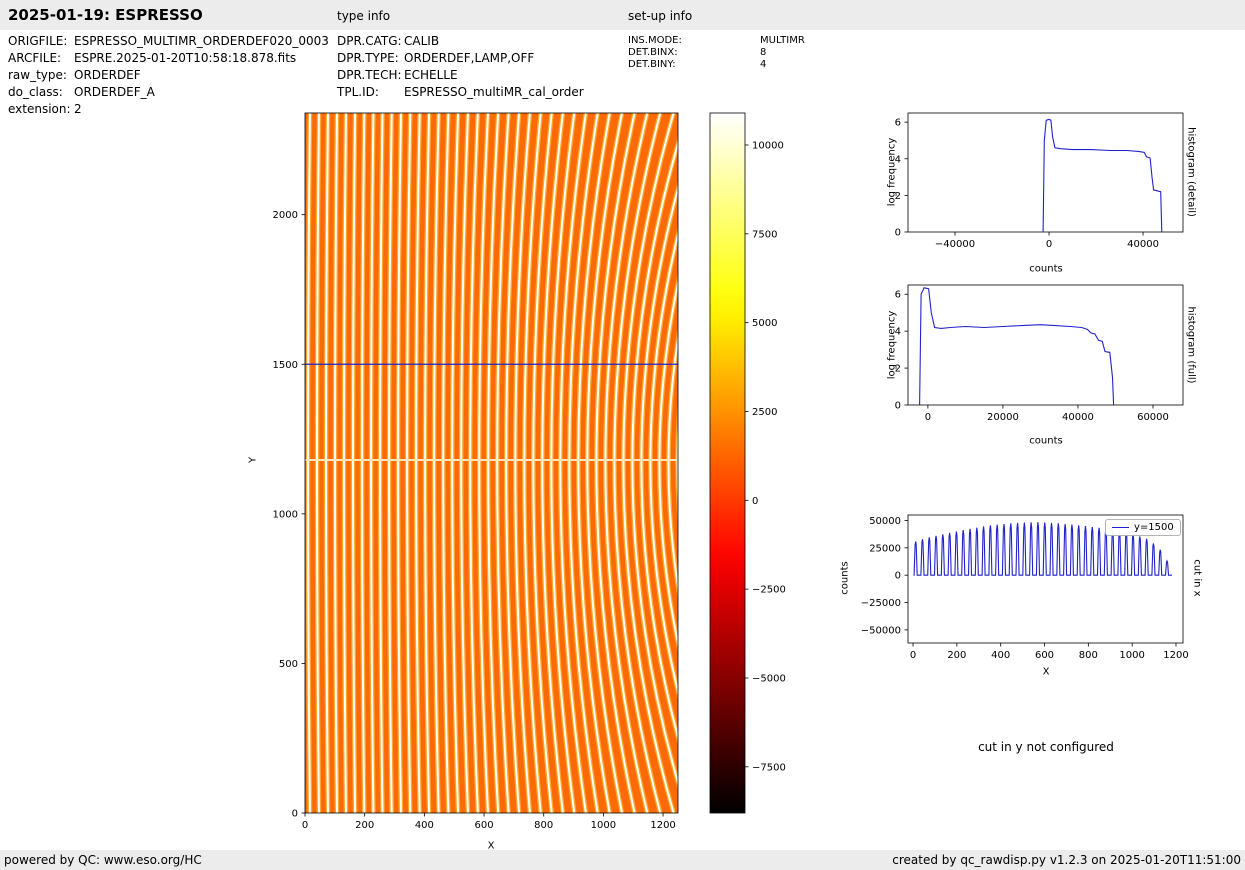 The width and height of the screenshot is (1245, 870). What do you see at coordinates (39, 109) in the screenshot?
I see `meta-label: extension:` at bounding box center [39, 109].